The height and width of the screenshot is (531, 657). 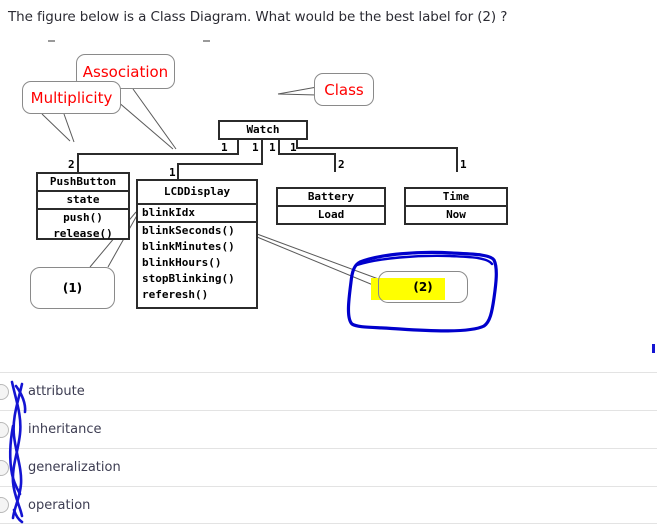 What do you see at coordinates (175, 294) in the screenshot?
I see `class-operation-lcddisplay-referesh: referesh()` at bounding box center [175, 294].